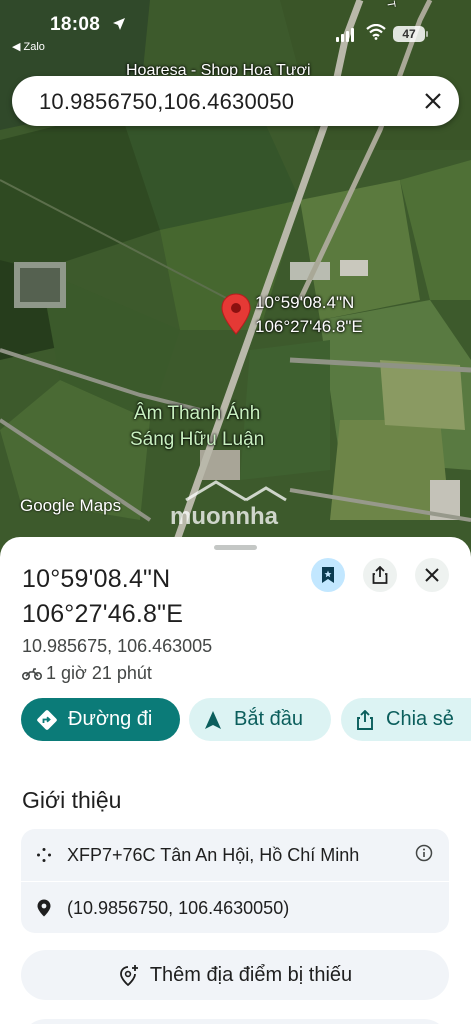  Describe the element at coordinates (128, 975) in the screenshot. I see `add-location-icon` at that location.